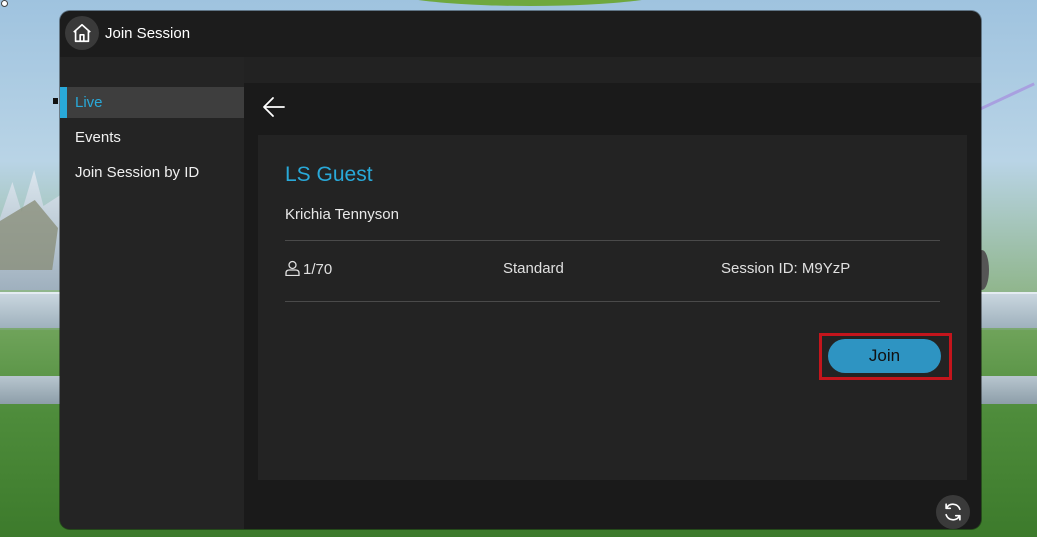  Describe the element at coordinates (152, 137) in the screenshot. I see `sidebar-item-events: Events` at that location.